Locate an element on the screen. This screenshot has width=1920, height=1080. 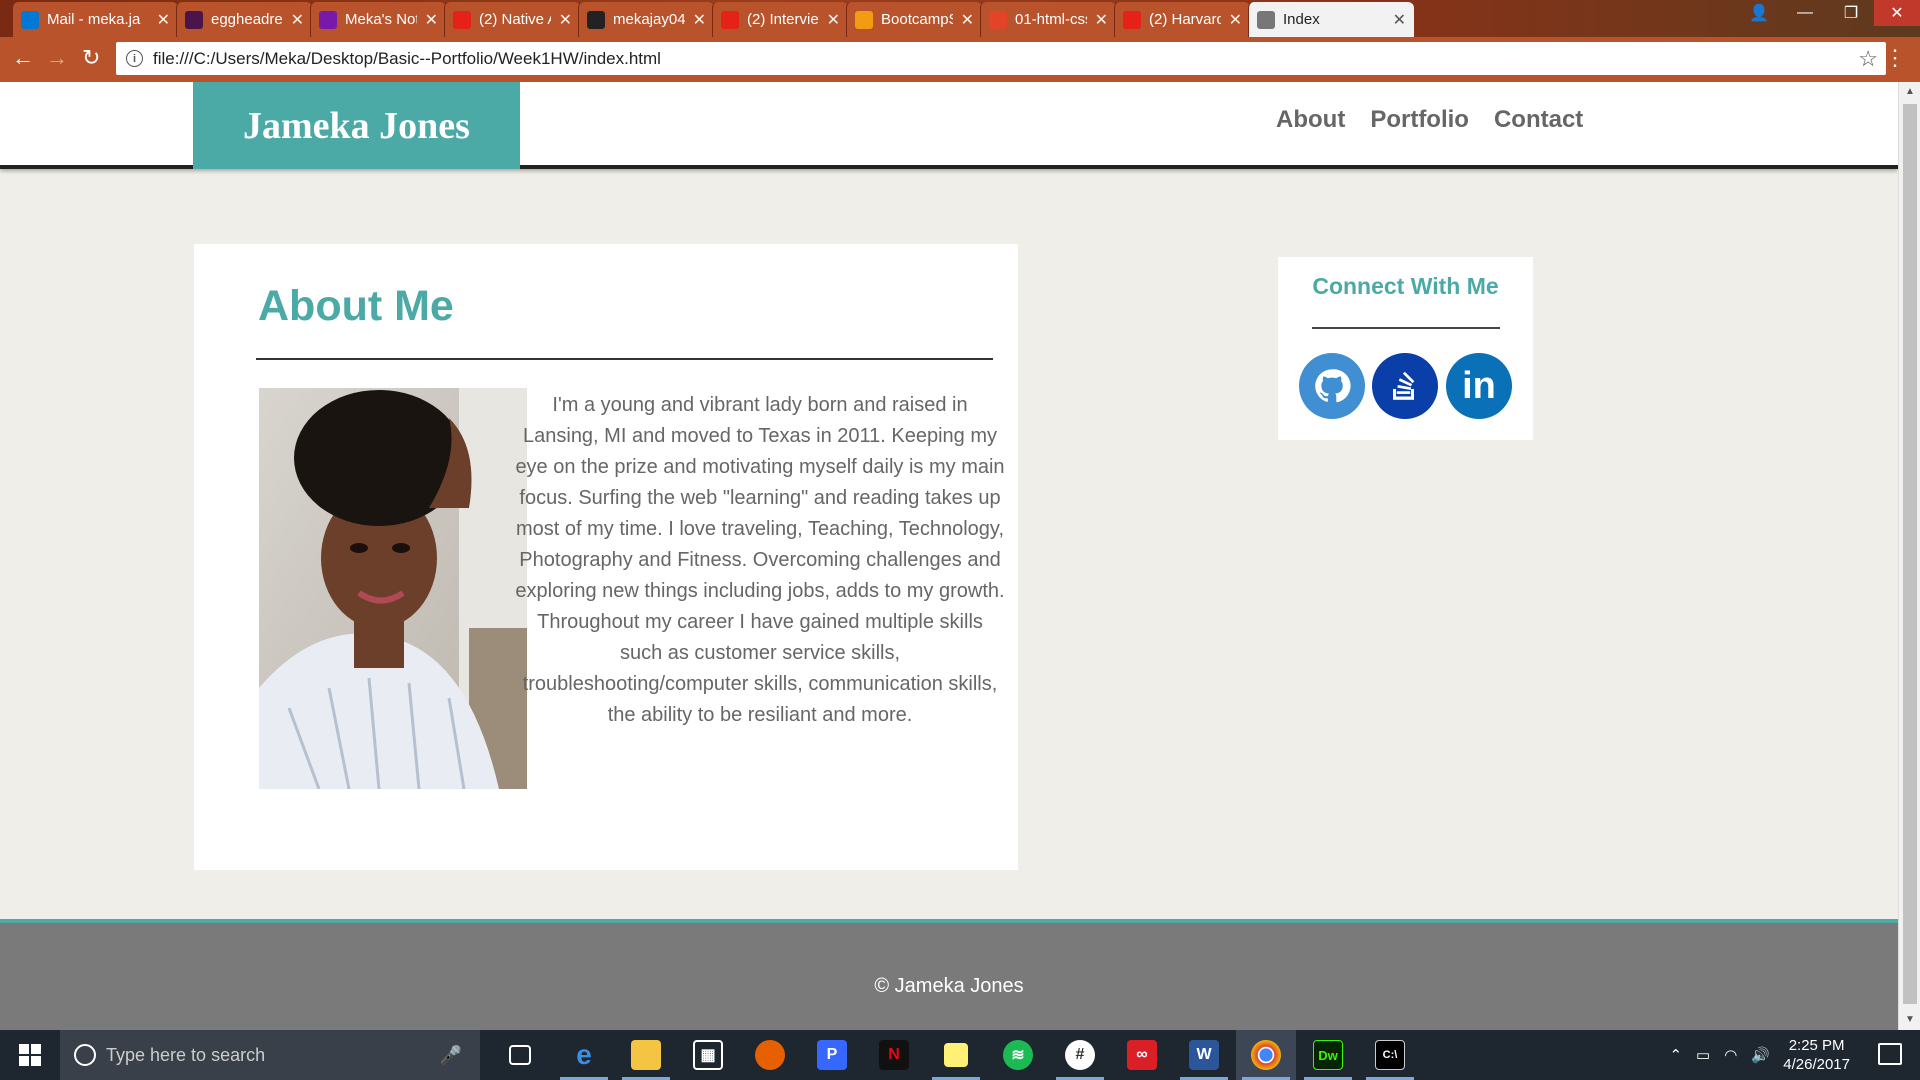
slack-taskbar-button: # is located at coordinates (1080, 1055).